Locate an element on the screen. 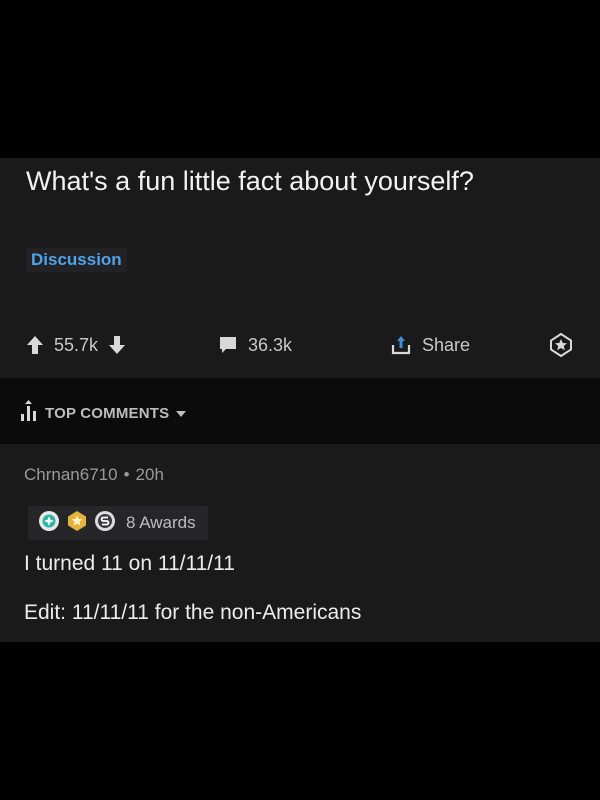 The height and width of the screenshot is (800, 600). comment-awards: 8 Awards is located at coordinates (118, 523).